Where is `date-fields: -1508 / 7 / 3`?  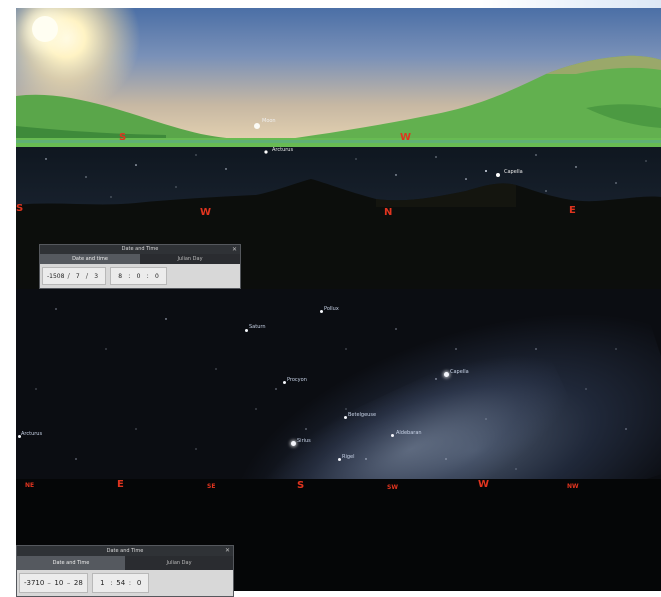 date-fields: -1508 / 7 / 3 is located at coordinates (74, 276).